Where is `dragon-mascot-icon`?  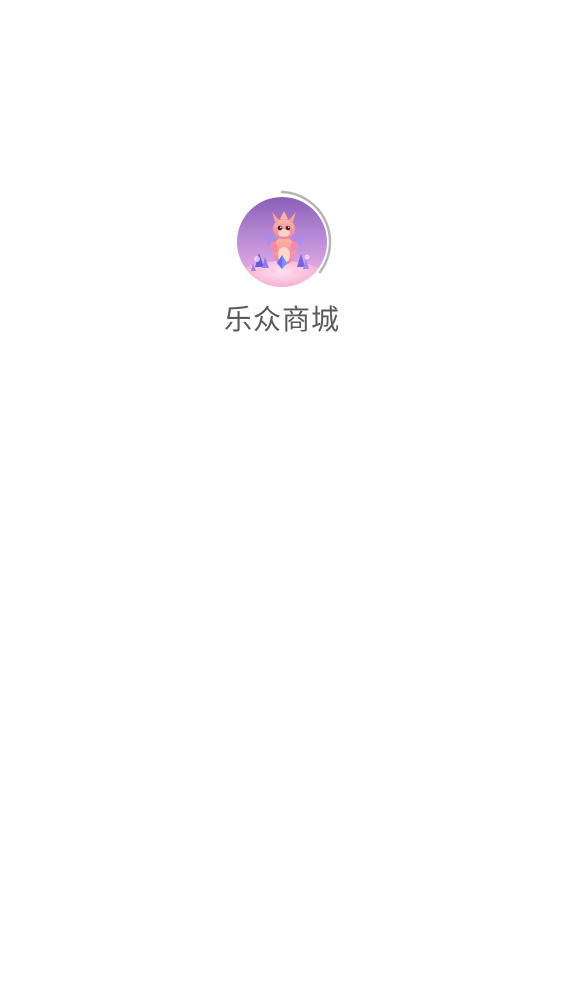 dragon-mascot-icon is located at coordinates (282, 242).